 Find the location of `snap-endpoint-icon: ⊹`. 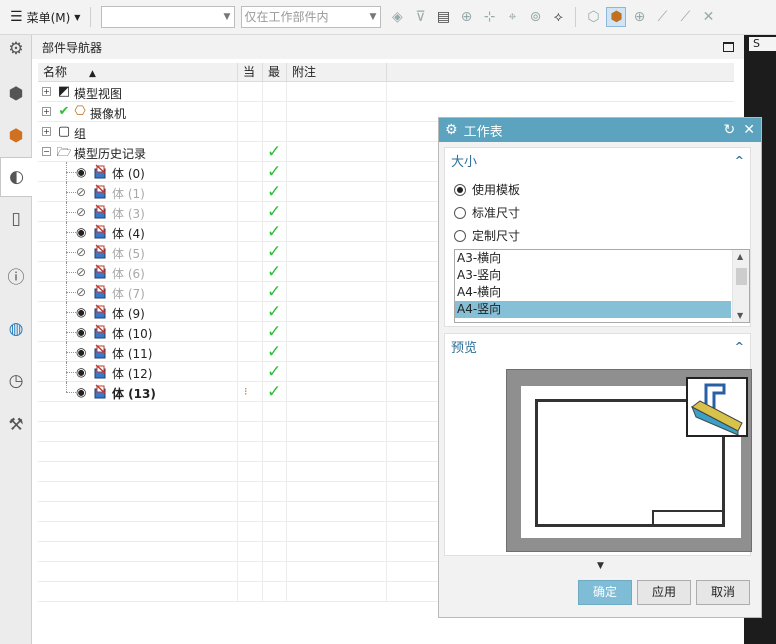

snap-endpoint-icon: ⊹ is located at coordinates (489, 17).